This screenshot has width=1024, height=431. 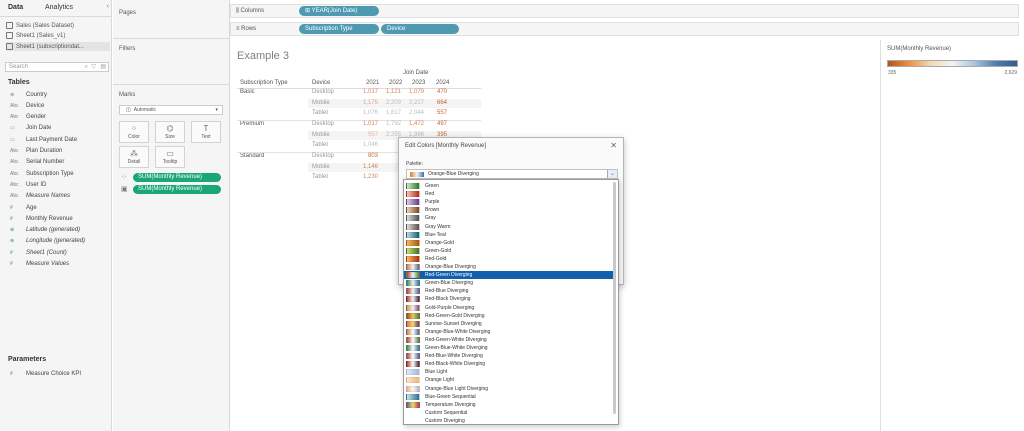 What do you see at coordinates (9, 35) in the screenshot?
I see `database-icon` at bounding box center [9, 35].